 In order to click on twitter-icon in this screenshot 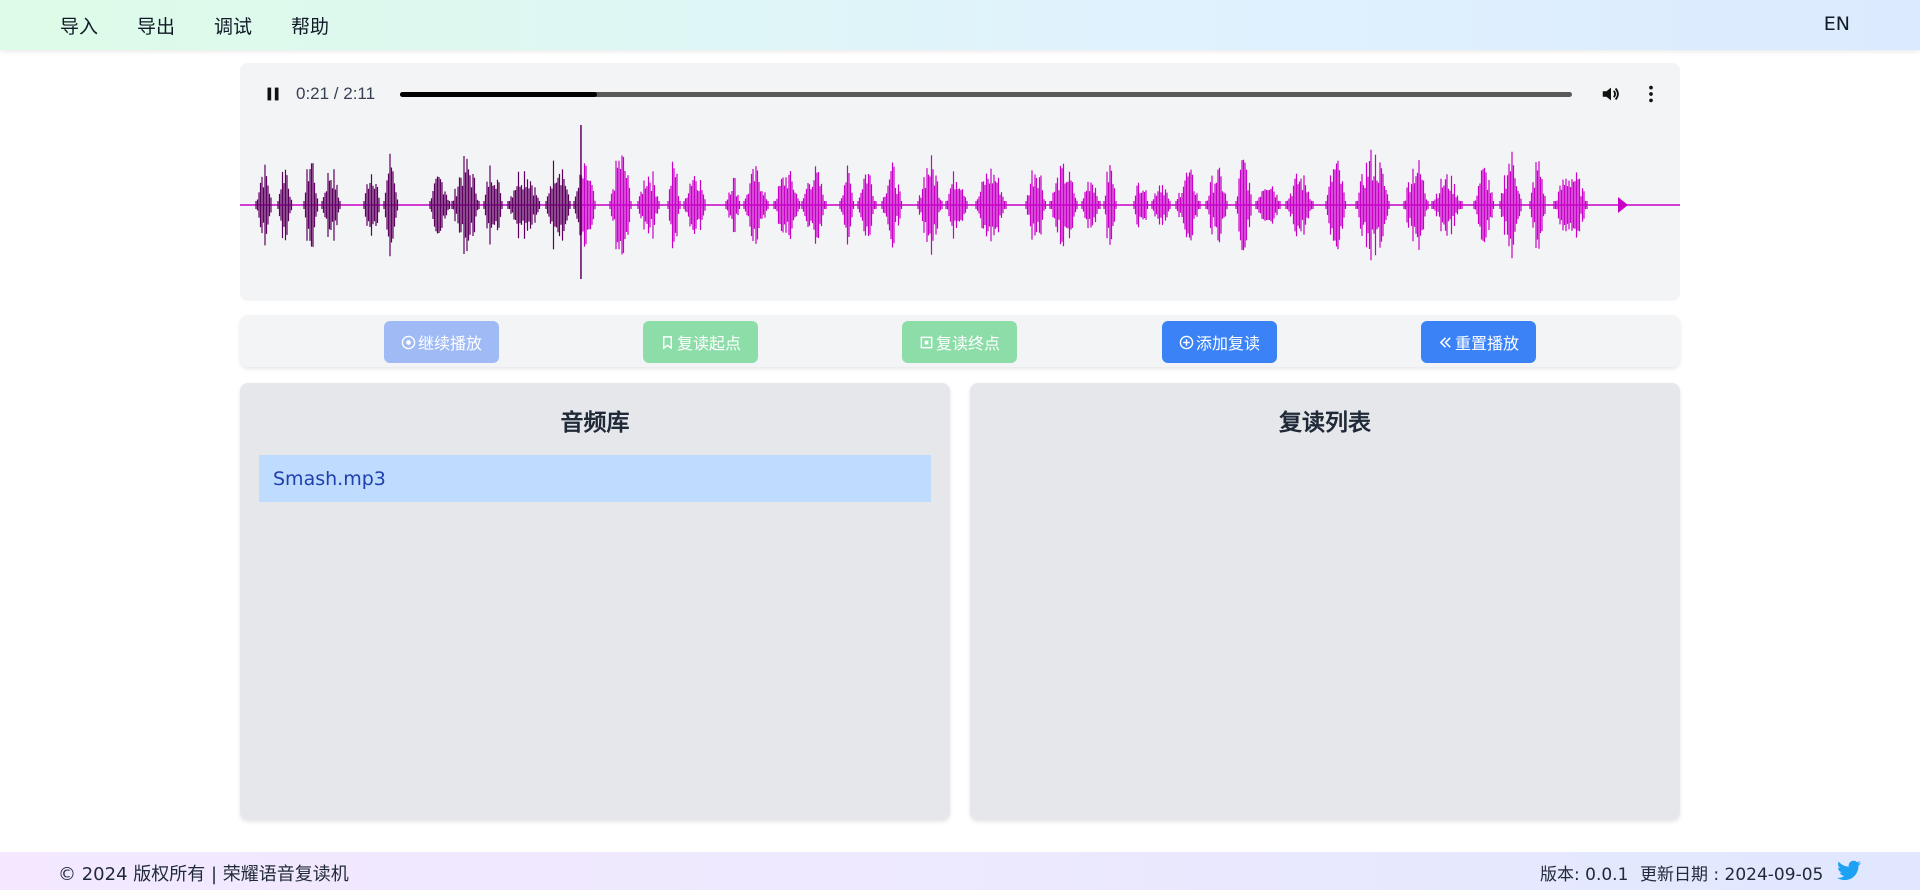, I will do `click(1849, 871)`.